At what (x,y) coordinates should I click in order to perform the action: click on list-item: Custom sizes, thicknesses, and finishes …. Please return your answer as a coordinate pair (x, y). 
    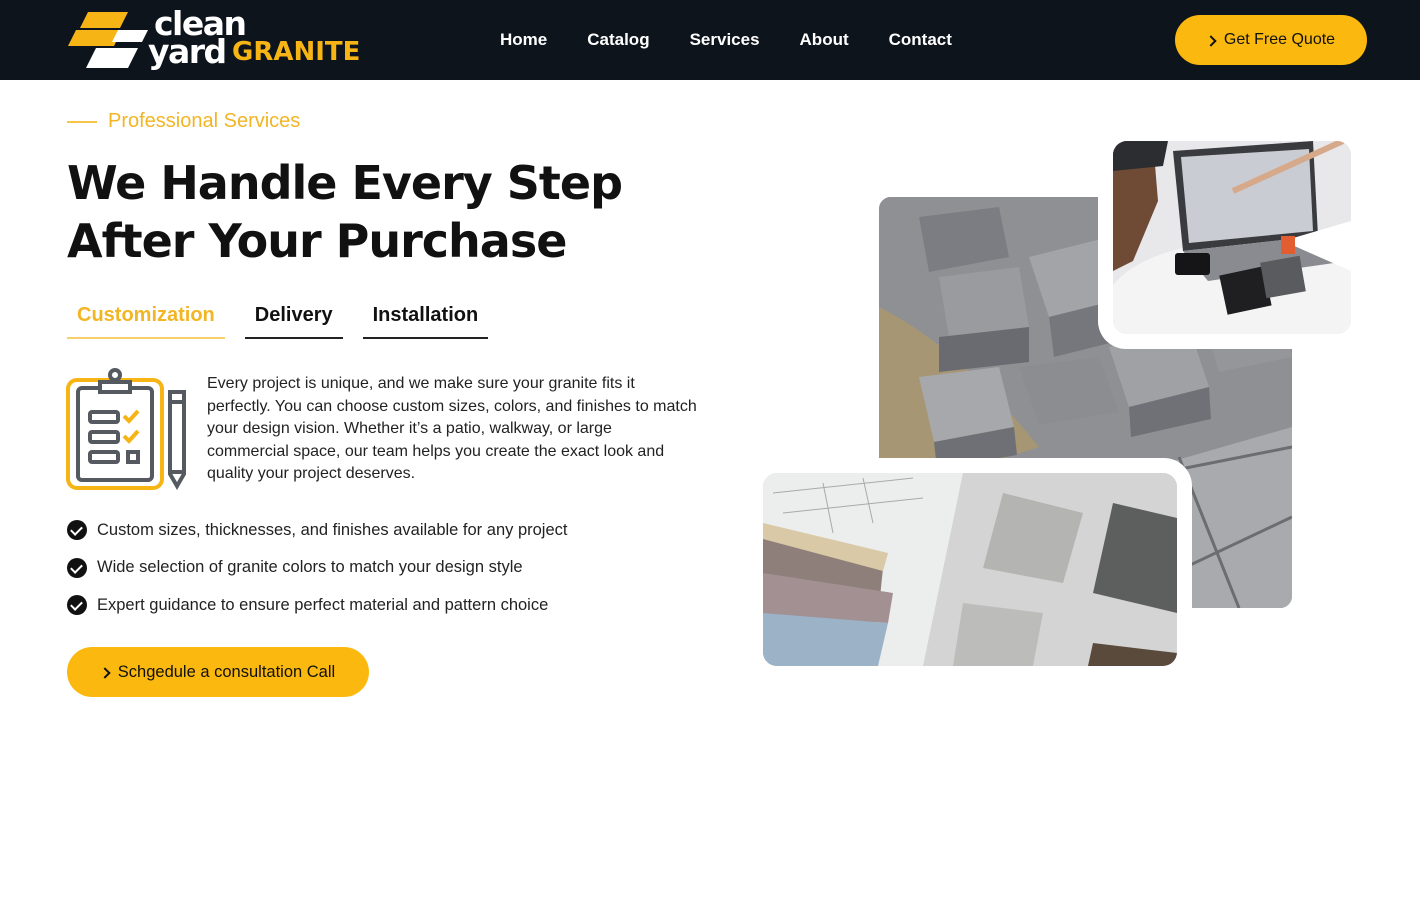
    Looking at the image, I should click on (317, 530).